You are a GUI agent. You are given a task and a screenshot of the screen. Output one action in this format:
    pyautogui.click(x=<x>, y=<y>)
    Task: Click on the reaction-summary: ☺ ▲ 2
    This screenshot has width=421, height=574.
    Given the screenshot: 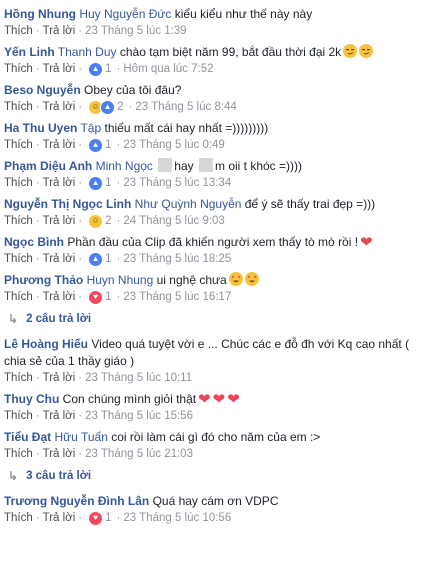 What is the action you would take?
    pyautogui.click(x=106, y=107)
    